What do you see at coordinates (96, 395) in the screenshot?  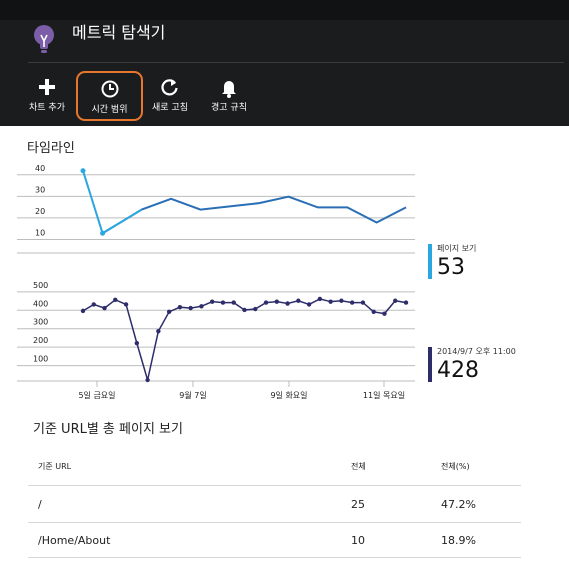 I see `x-tick-label: 5일 금요일` at bounding box center [96, 395].